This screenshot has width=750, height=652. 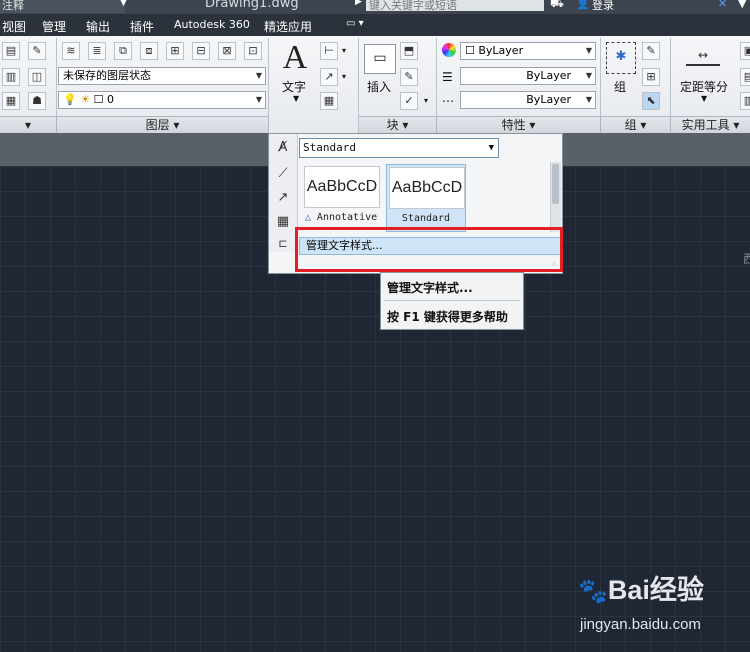 What do you see at coordinates (142, 26) in the screenshot?
I see `tab-plugins: 插件` at bounding box center [142, 26].